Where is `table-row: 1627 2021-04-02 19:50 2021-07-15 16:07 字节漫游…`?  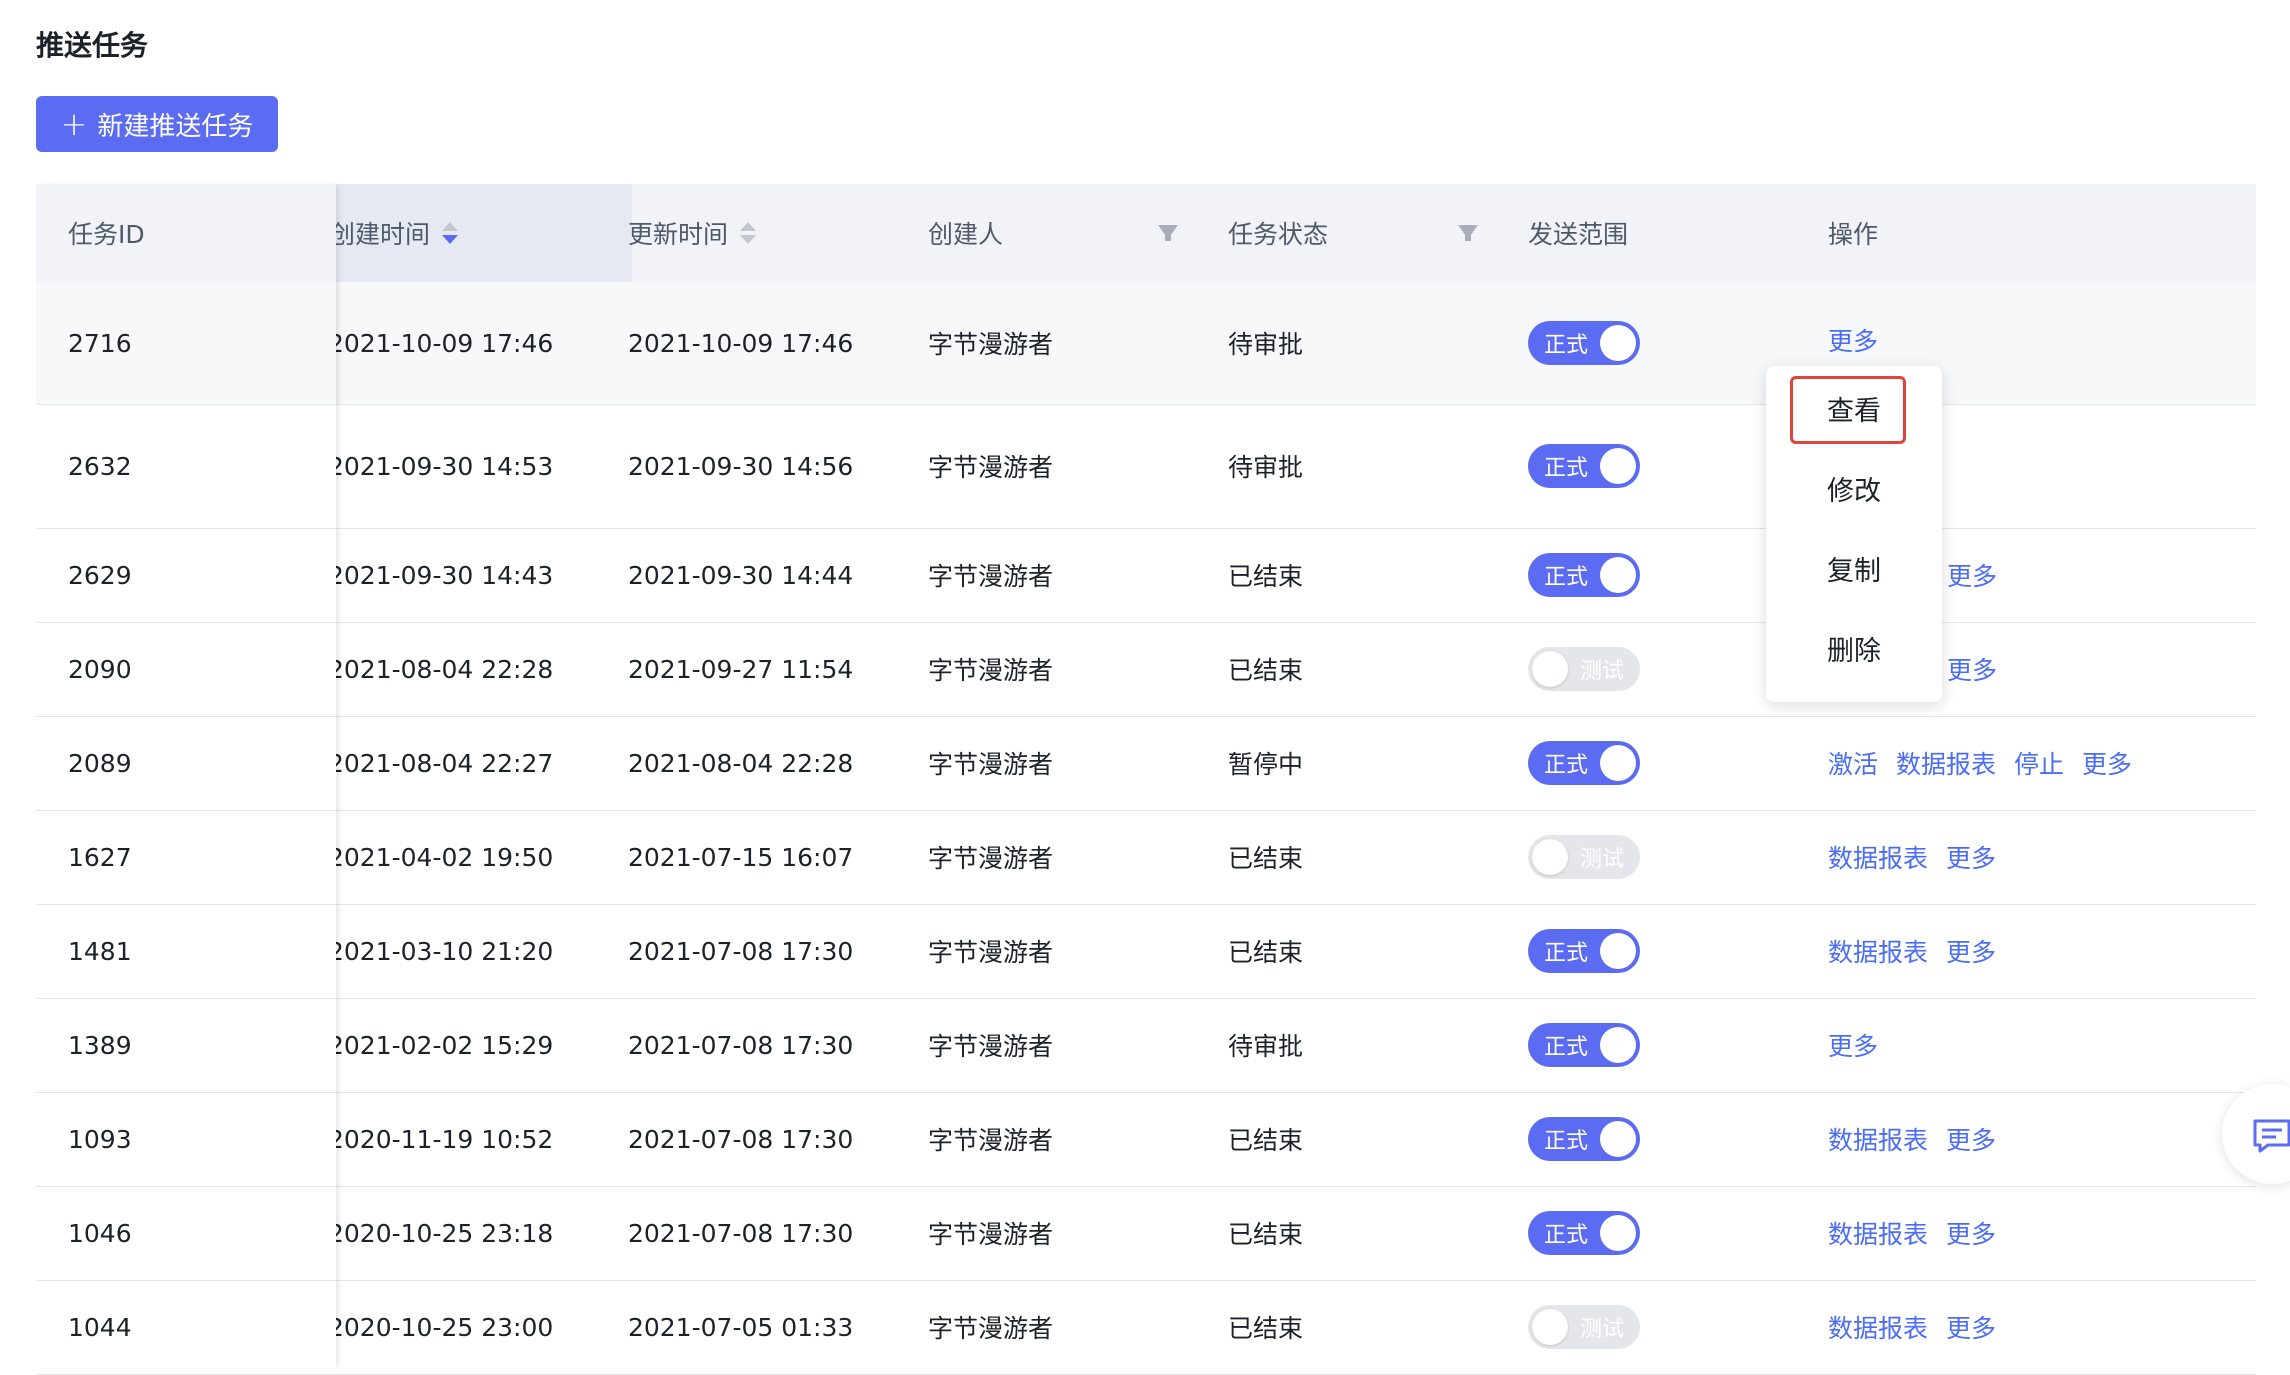 table-row: 1627 2021-04-02 19:50 2021-07-15 16:07 字节漫游… is located at coordinates (1146, 857).